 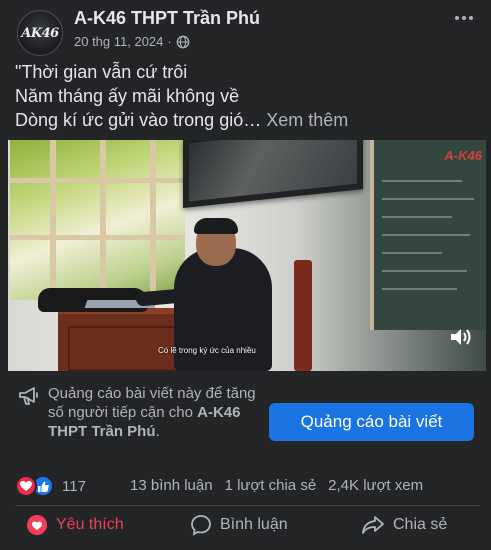 I want to click on classroom-window, so click(x=97, y=220).